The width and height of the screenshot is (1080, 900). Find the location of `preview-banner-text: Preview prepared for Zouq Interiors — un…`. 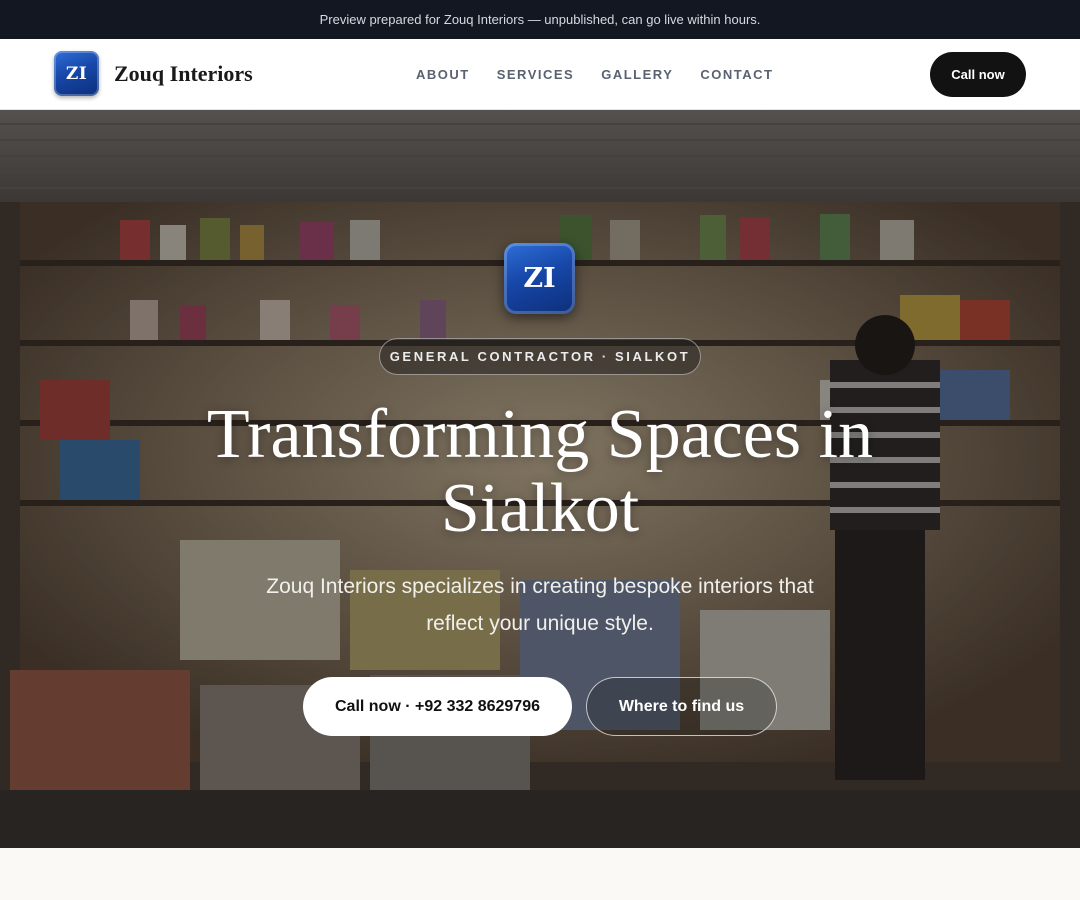

preview-banner-text: Preview prepared for Zouq Interiors — un… is located at coordinates (540, 19).